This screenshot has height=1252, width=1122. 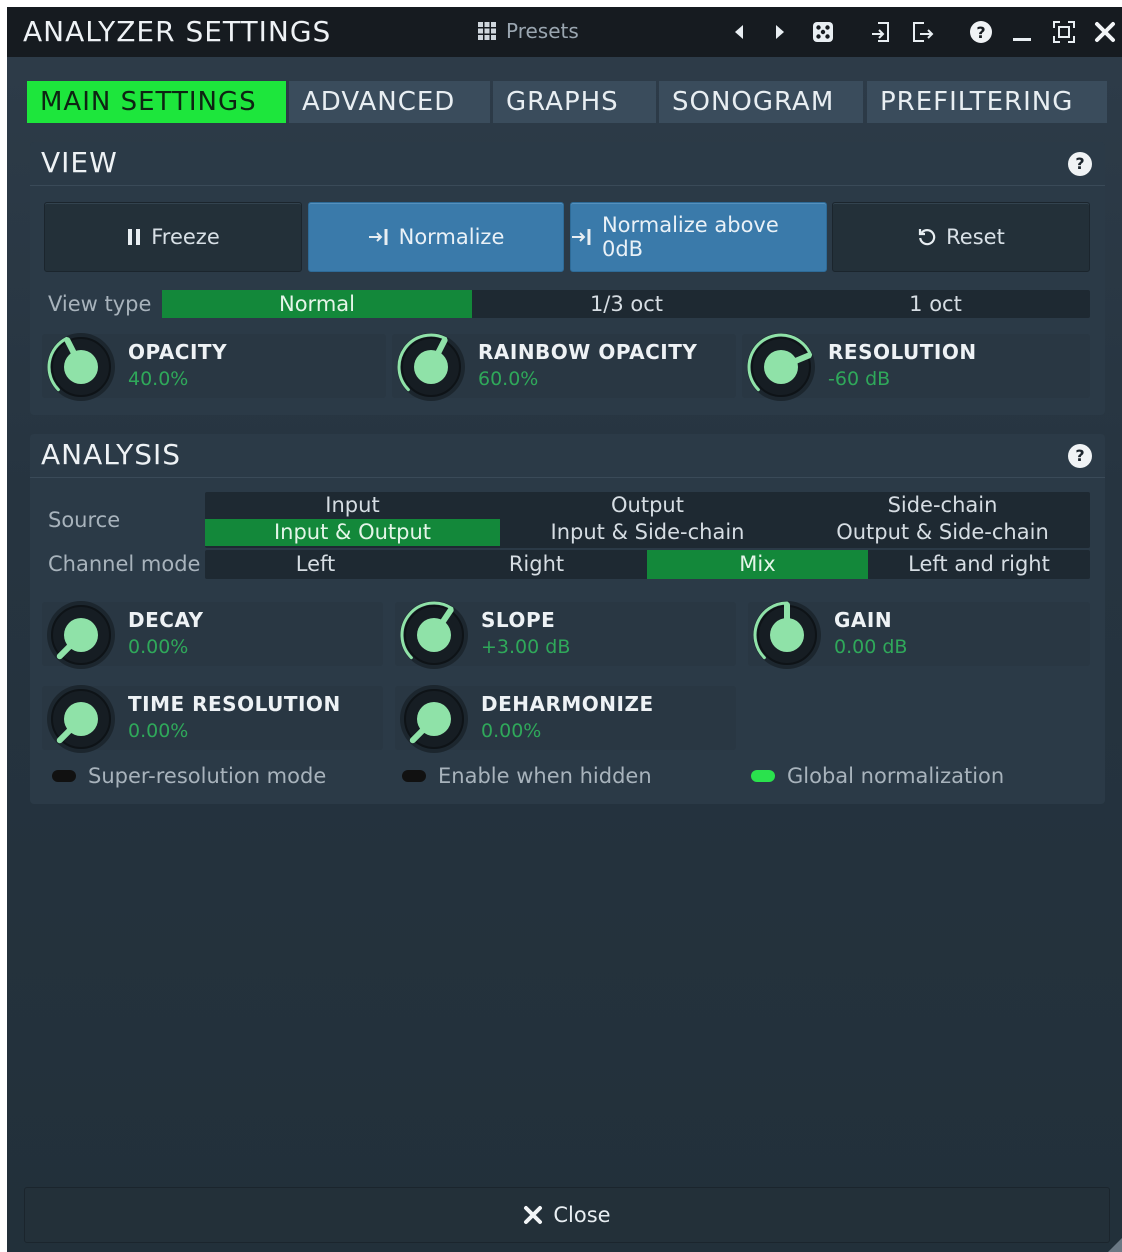 I want to click on tab-main-settings: MAIN SETTINGS, so click(x=156, y=102).